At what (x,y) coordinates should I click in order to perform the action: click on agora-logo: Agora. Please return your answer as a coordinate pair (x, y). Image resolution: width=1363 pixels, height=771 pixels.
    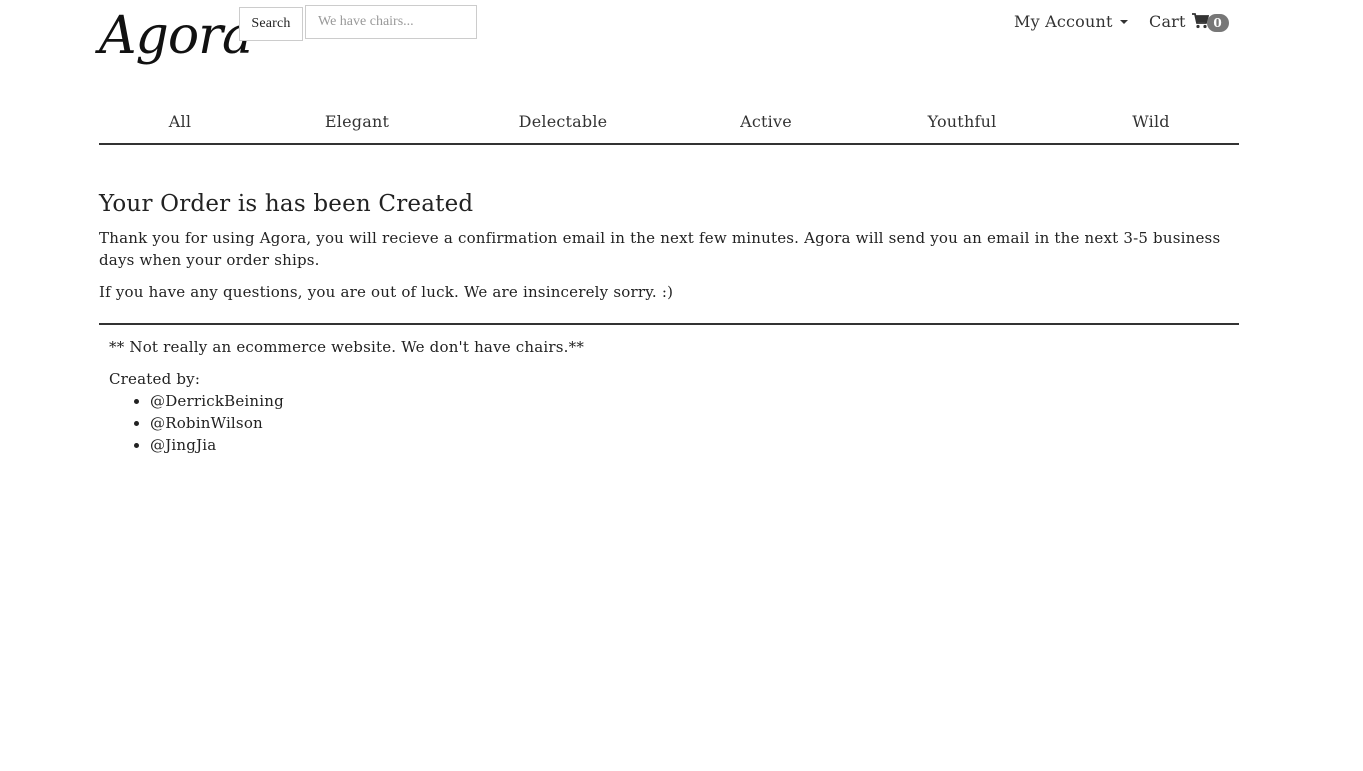
    Looking at the image, I should click on (176, 36).